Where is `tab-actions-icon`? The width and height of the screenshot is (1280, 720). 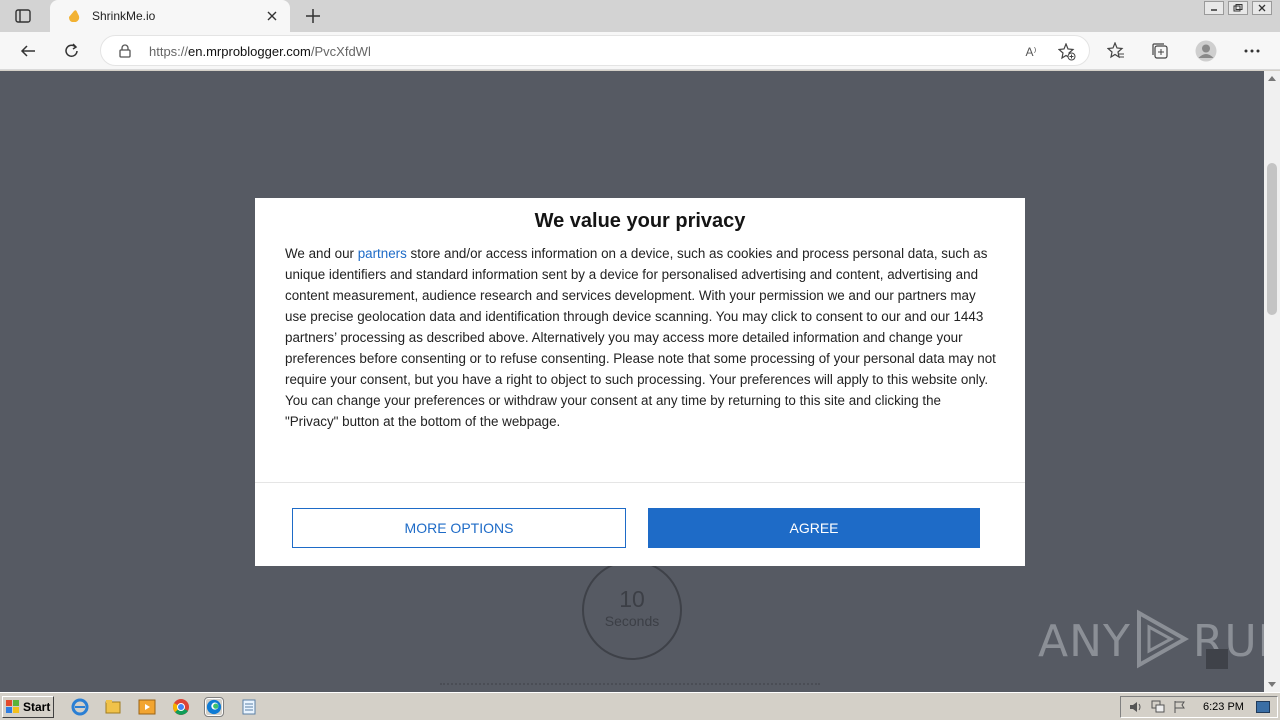
tab-actions-icon is located at coordinates (23, 16).